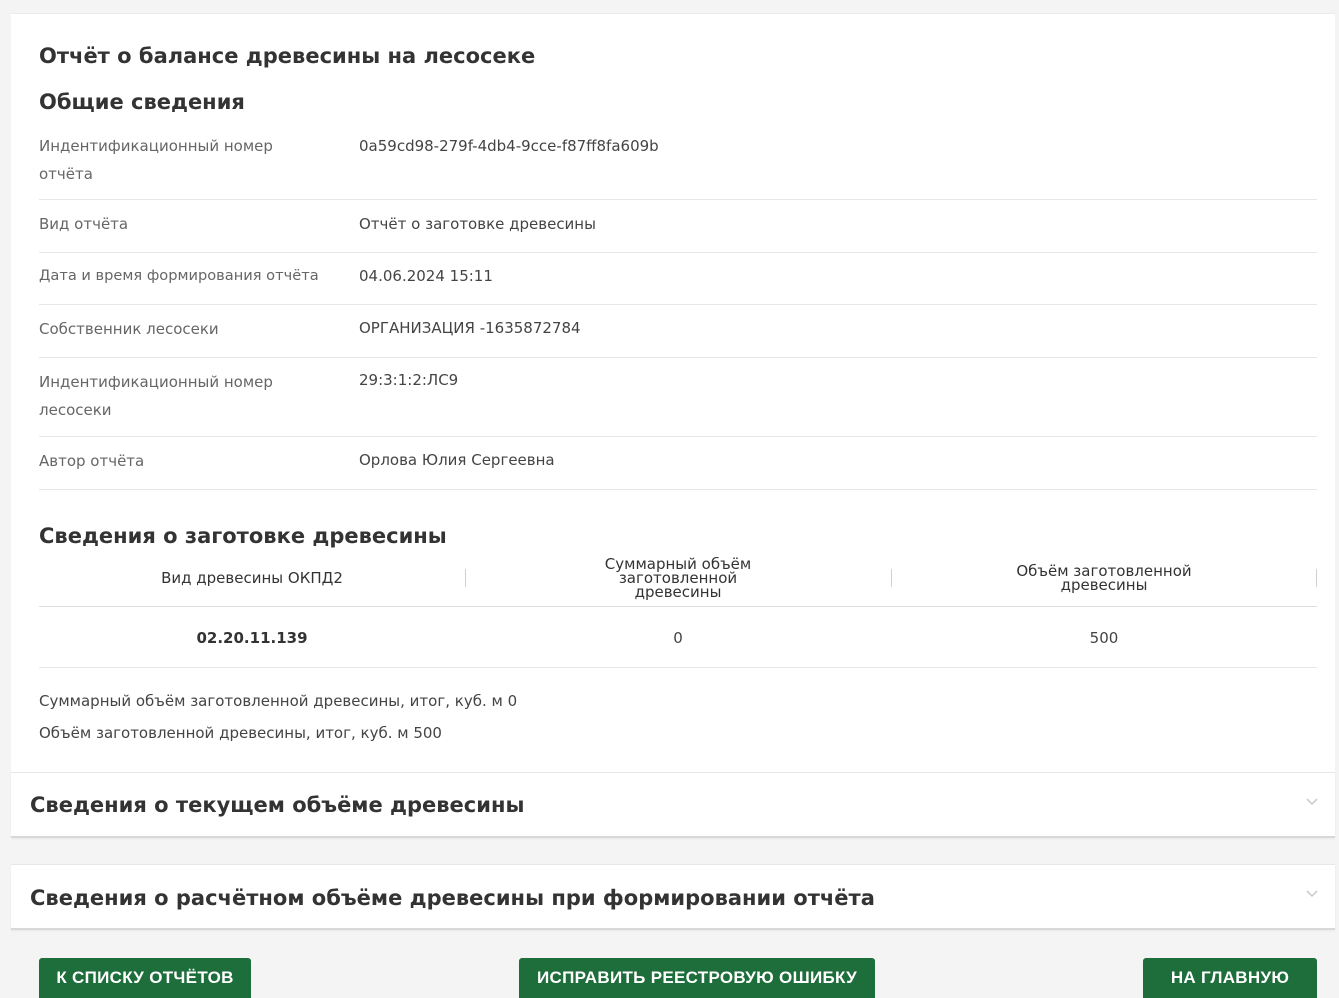 The image size is (1339, 998). What do you see at coordinates (1230, 978) in the screenshot?
I see `home-button: НА ГЛАВНУЮ` at bounding box center [1230, 978].